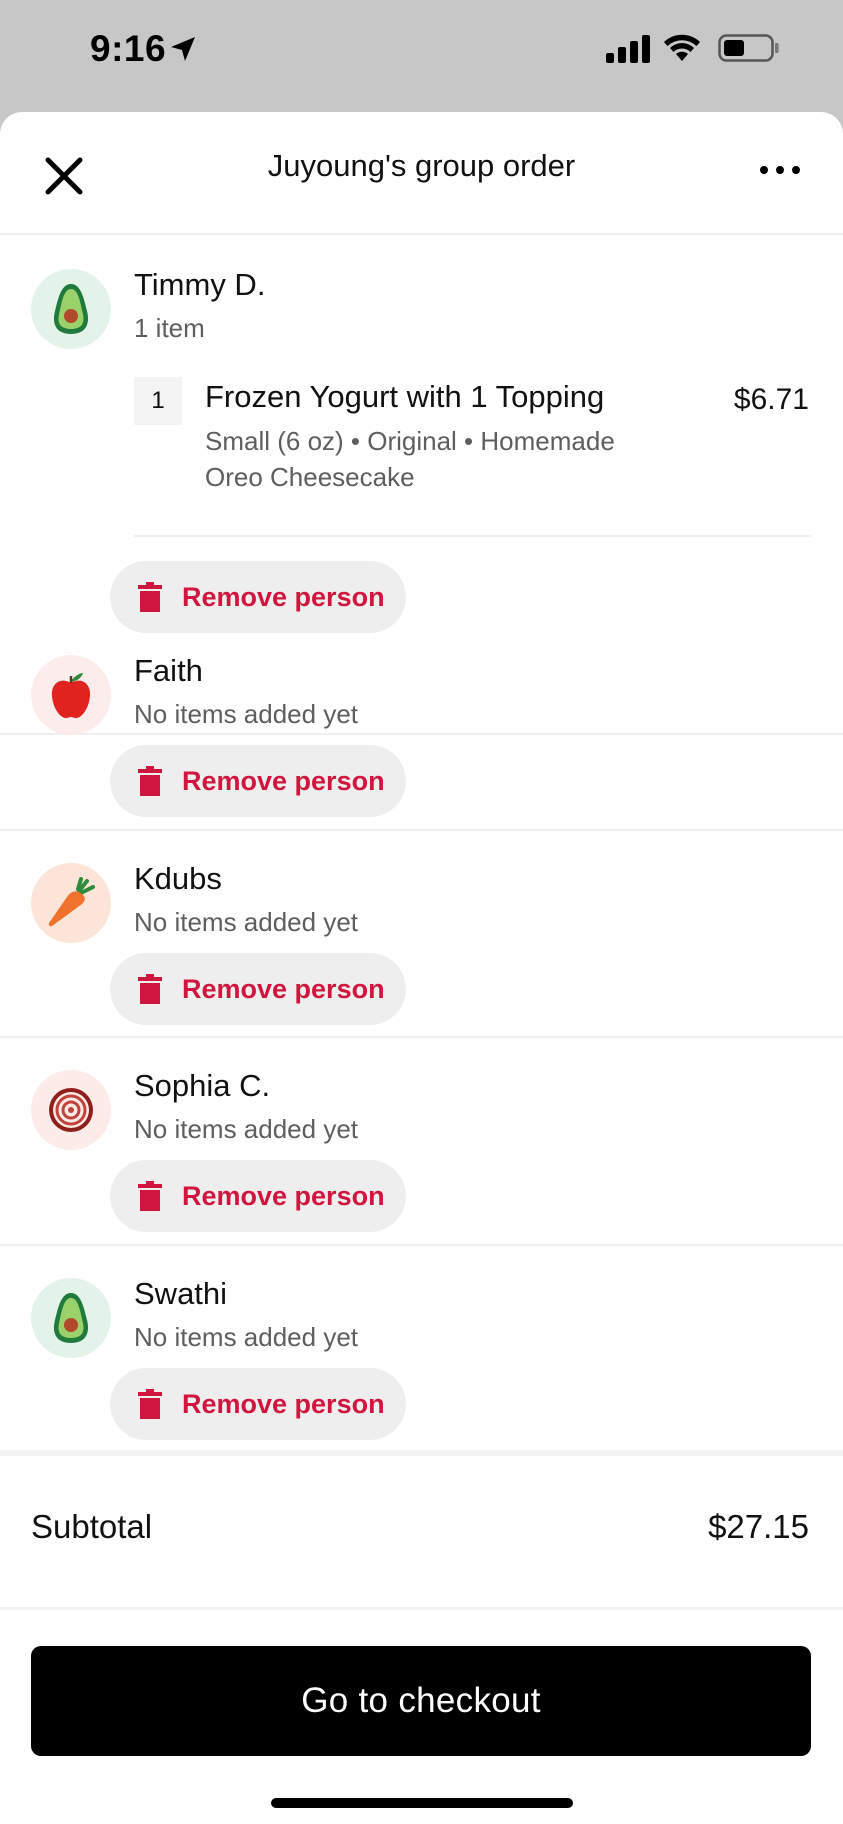 The height and width of the screenshot is (1824, 843). I want to click on signal-icon, so click(628, 49).